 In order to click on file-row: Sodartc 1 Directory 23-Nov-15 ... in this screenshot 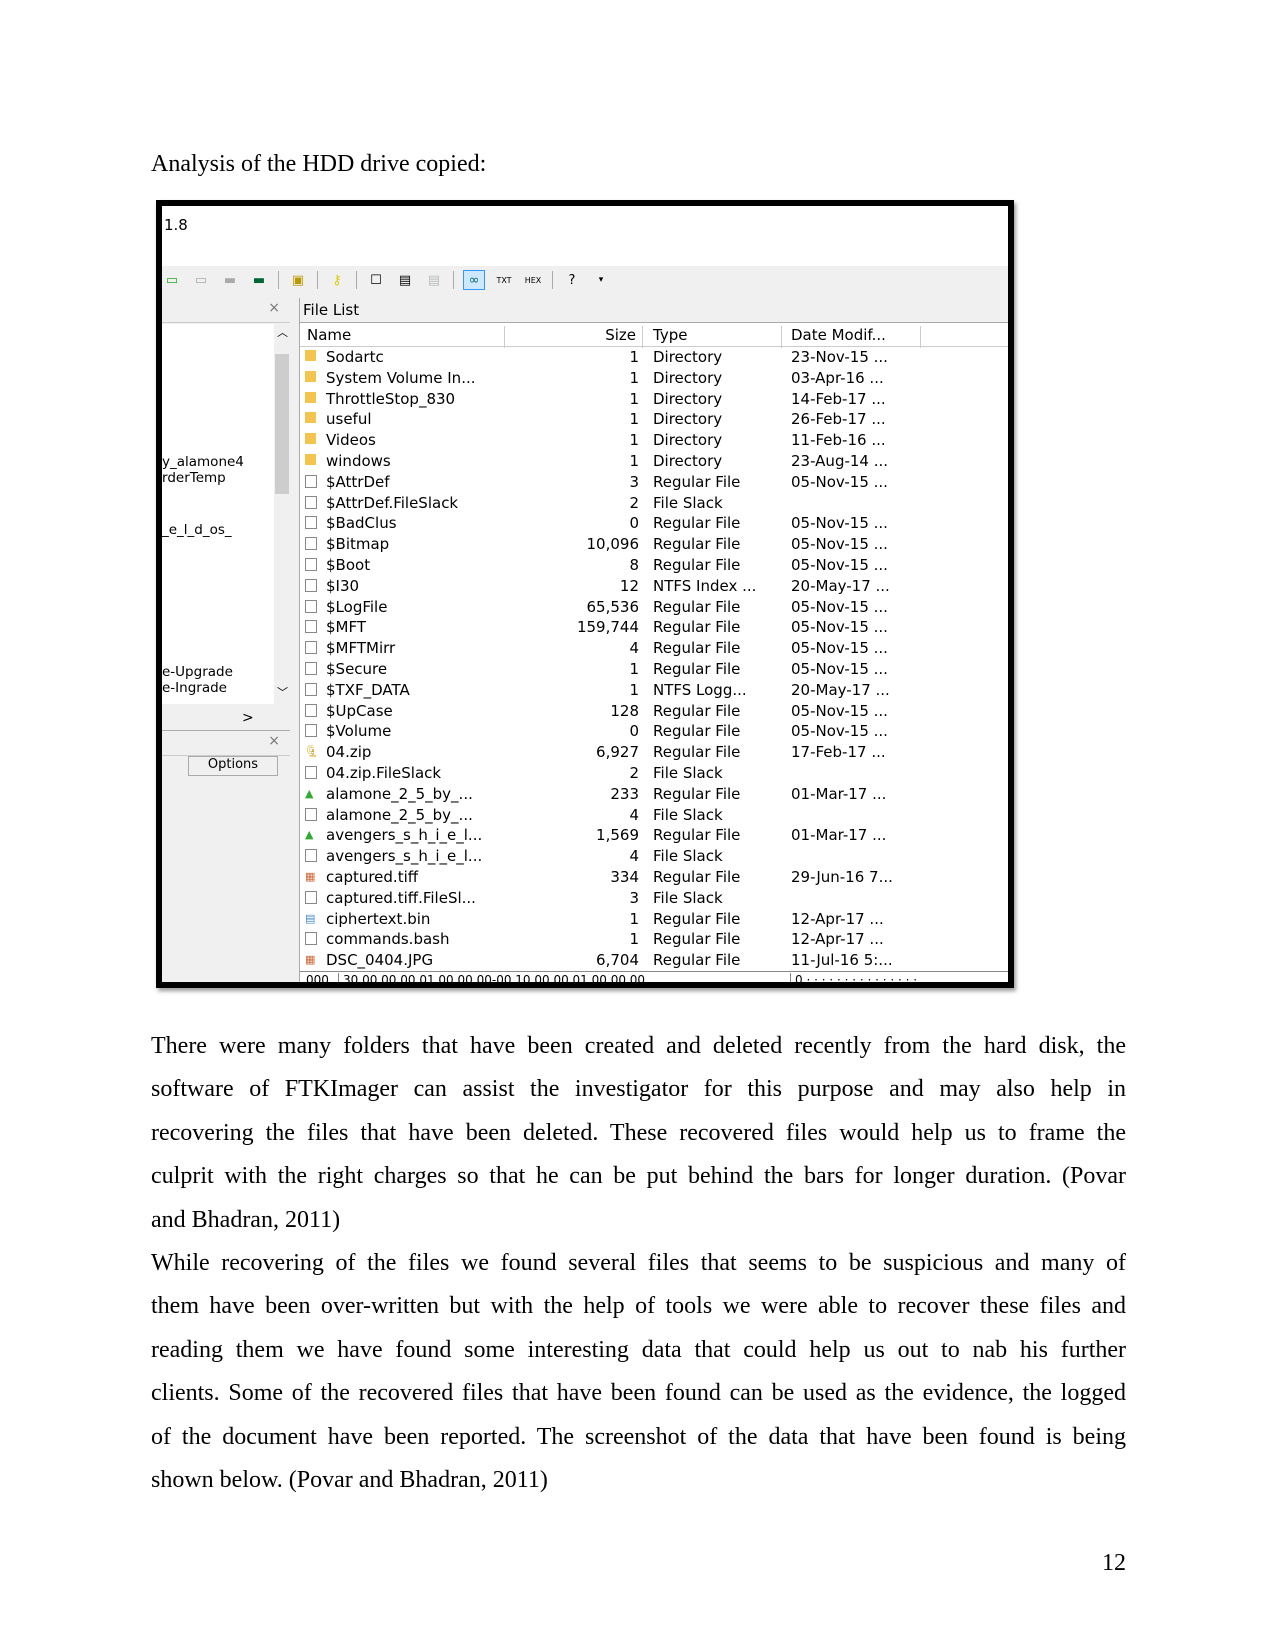, I will do `click(654, 357)`.